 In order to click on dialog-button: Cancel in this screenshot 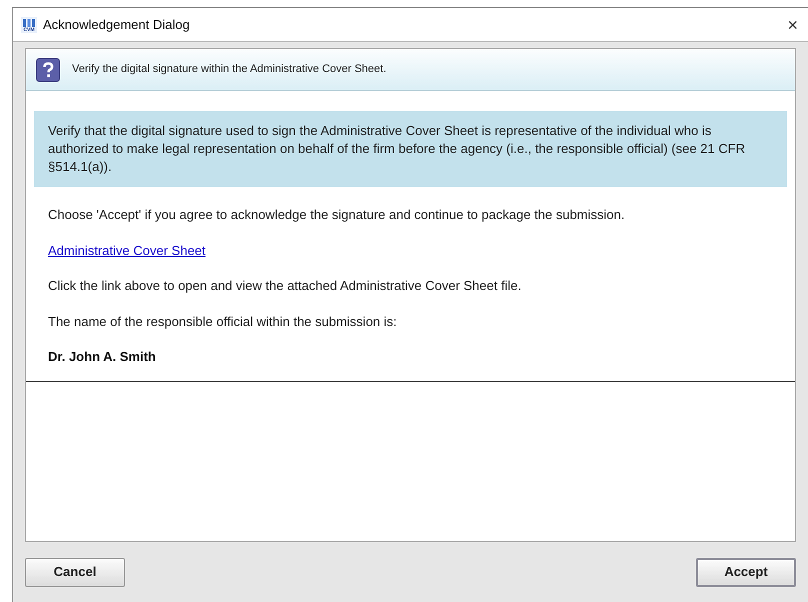, I will do `click(75, 572)`.